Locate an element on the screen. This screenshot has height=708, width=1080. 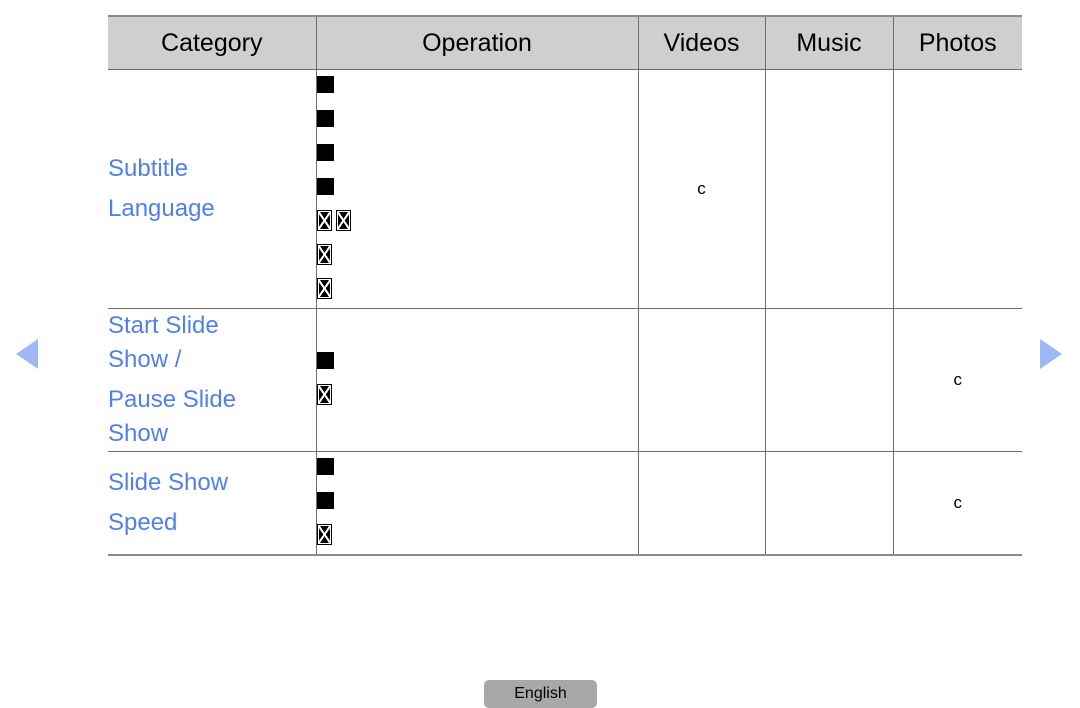
next-page-arrow-icon is located at coordinates (1051, 354).